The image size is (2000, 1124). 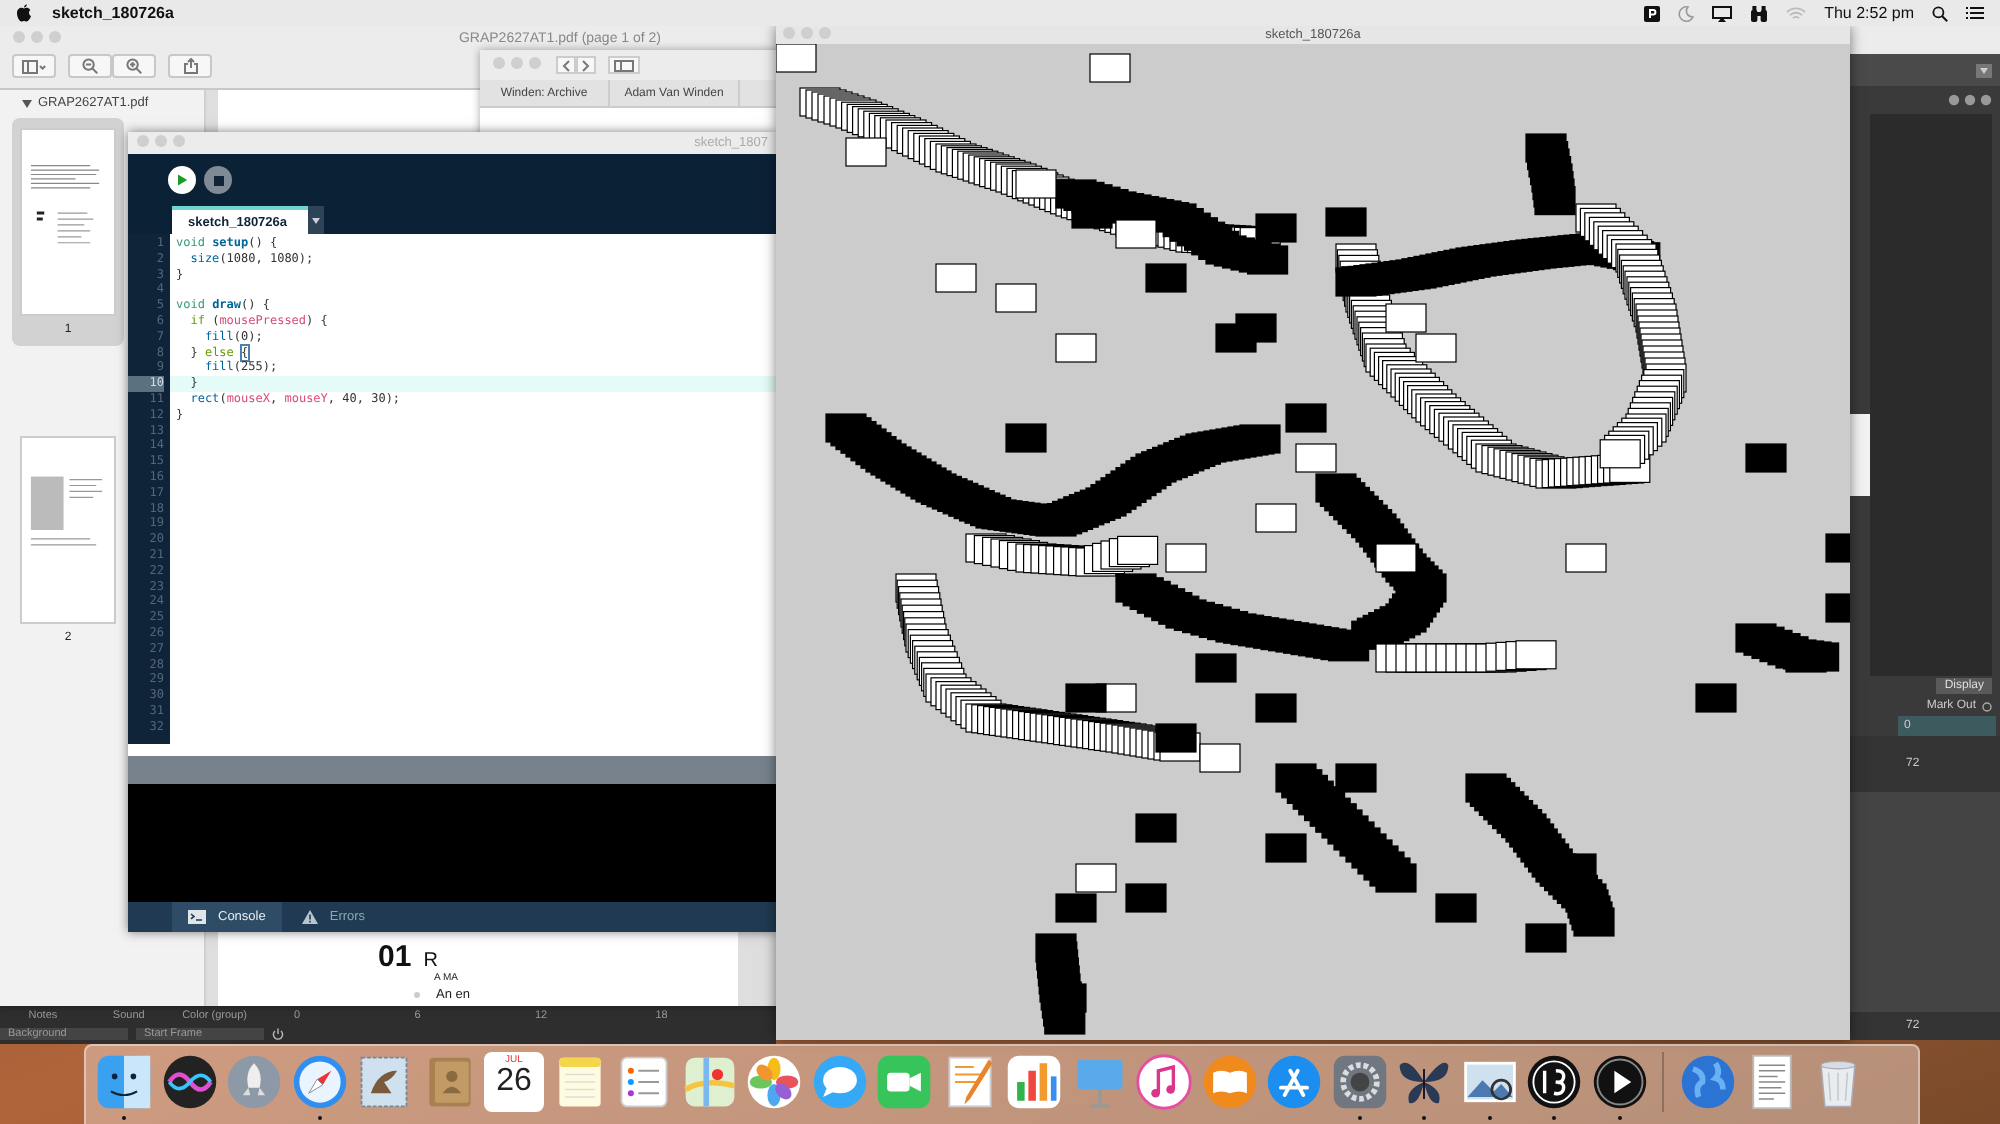 What do you see at coordinates (1294, 1082) in the screenshot?
I see `app-store-icon` at bounding box center [1294, 1082].